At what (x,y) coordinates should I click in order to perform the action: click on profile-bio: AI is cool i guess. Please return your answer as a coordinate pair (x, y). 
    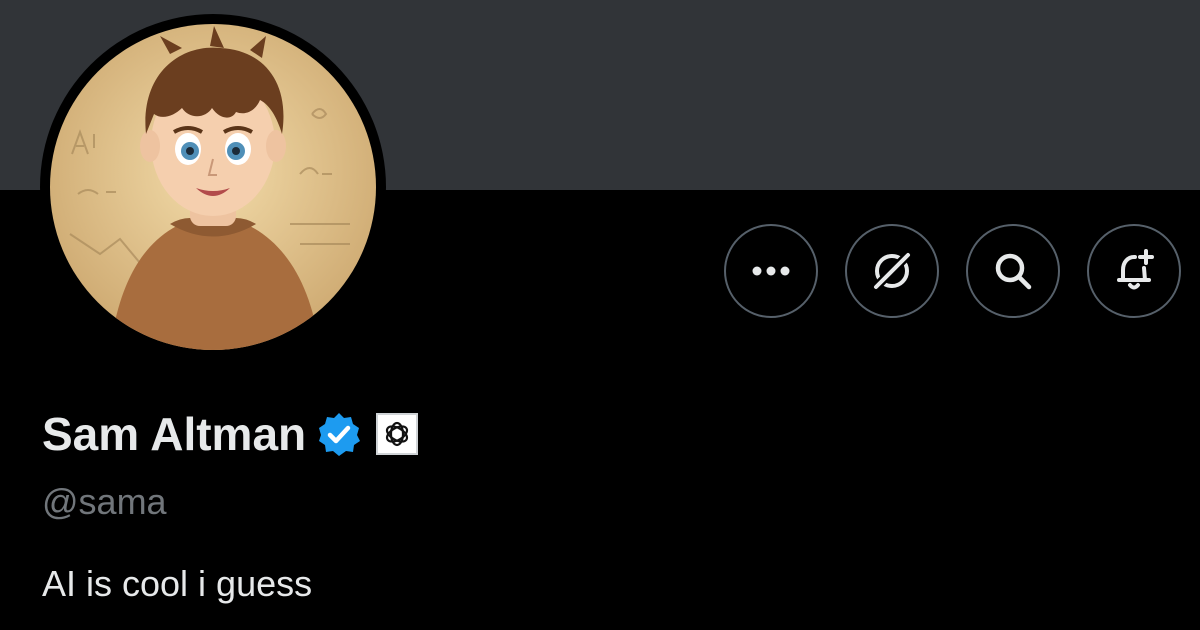
    Looking at the image, I should click on (177, 583).